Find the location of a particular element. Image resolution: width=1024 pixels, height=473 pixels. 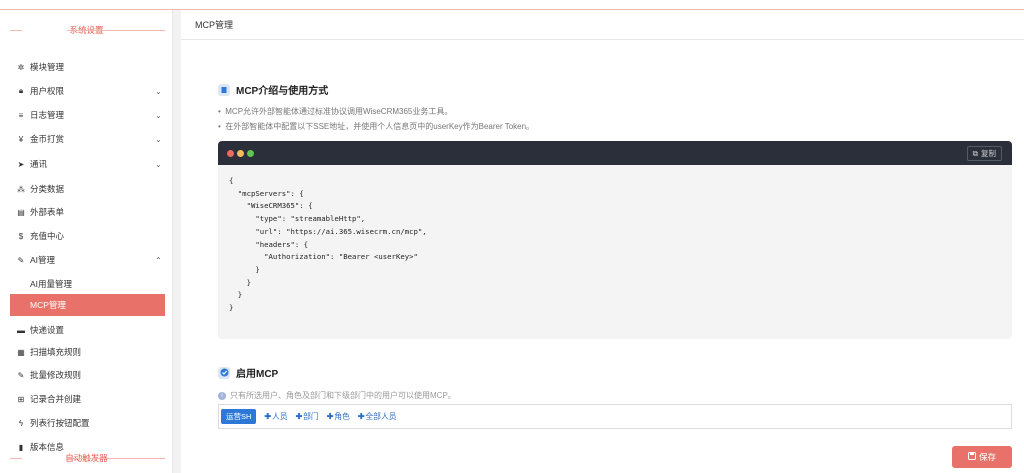

send-icon: ➤ is located at coordinates (21, 164).